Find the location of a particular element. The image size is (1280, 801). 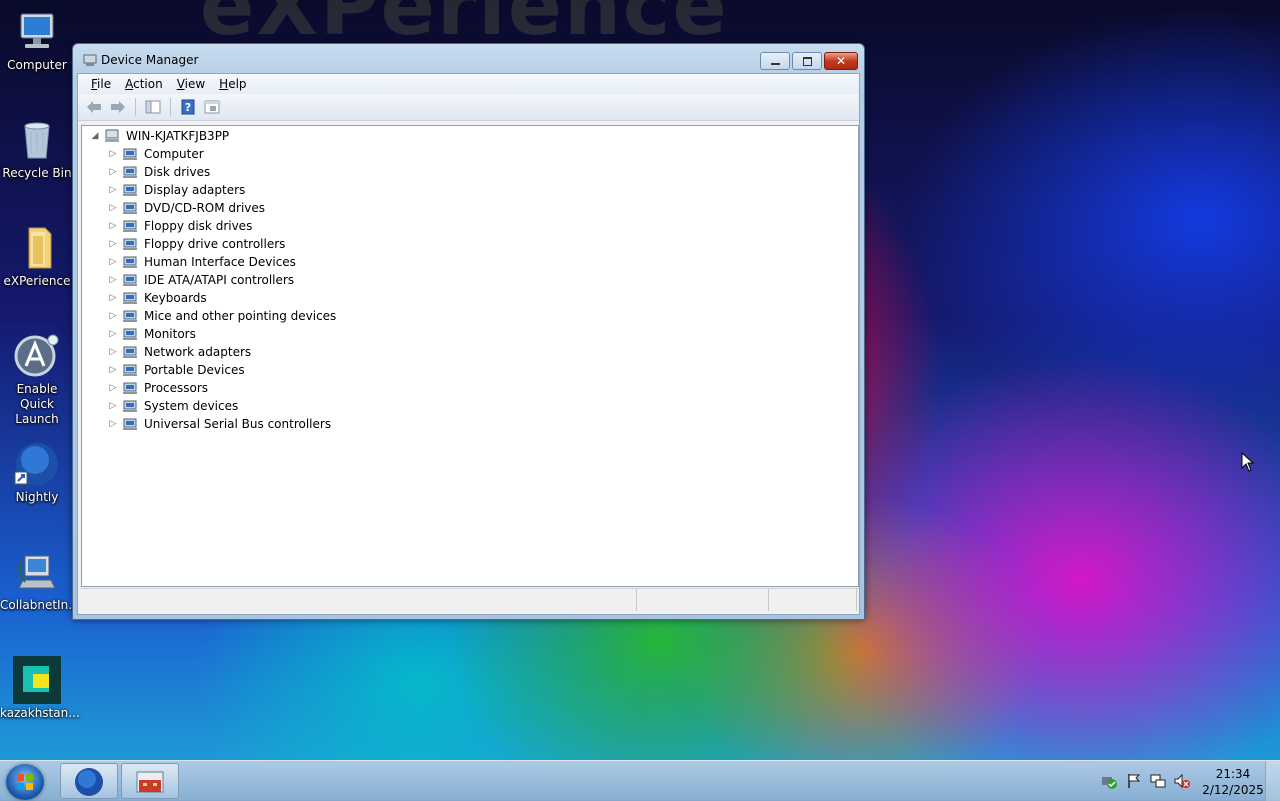

close-button: ✕ is located at coordinates (841, 61).